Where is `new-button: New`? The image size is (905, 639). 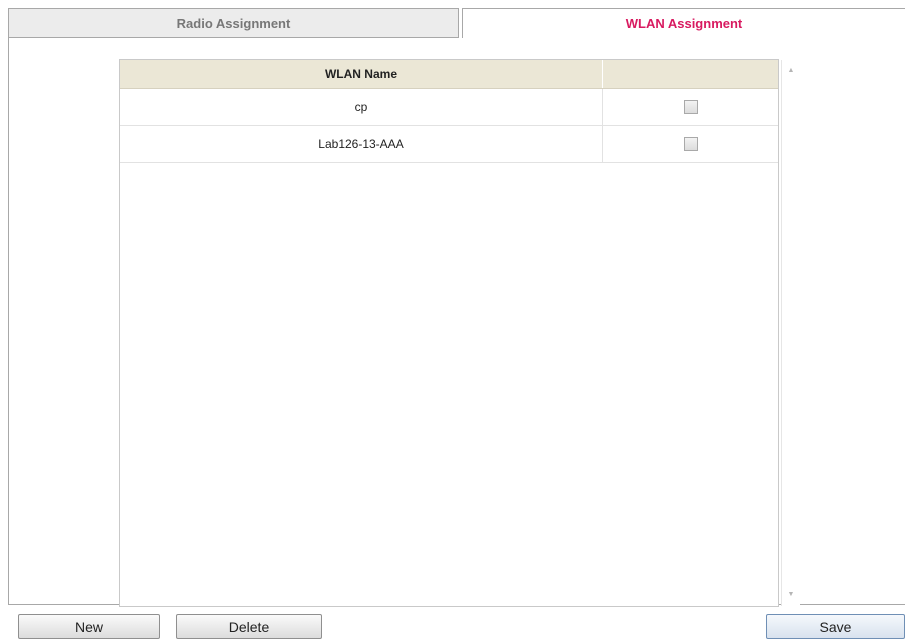 new-button: New is located at coordinates (89, 626).